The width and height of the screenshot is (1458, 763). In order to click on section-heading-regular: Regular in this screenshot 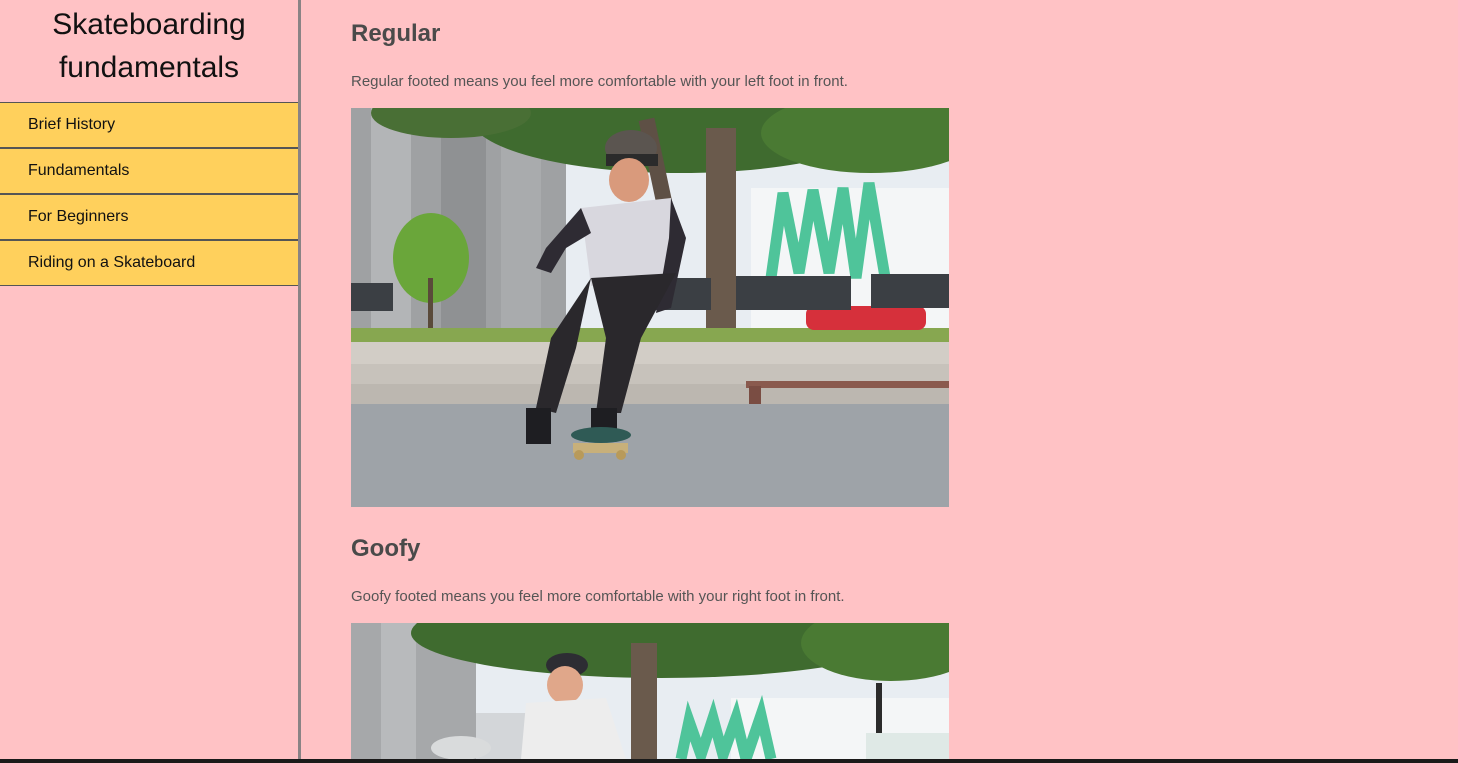, I will do `click(396, 33)`.